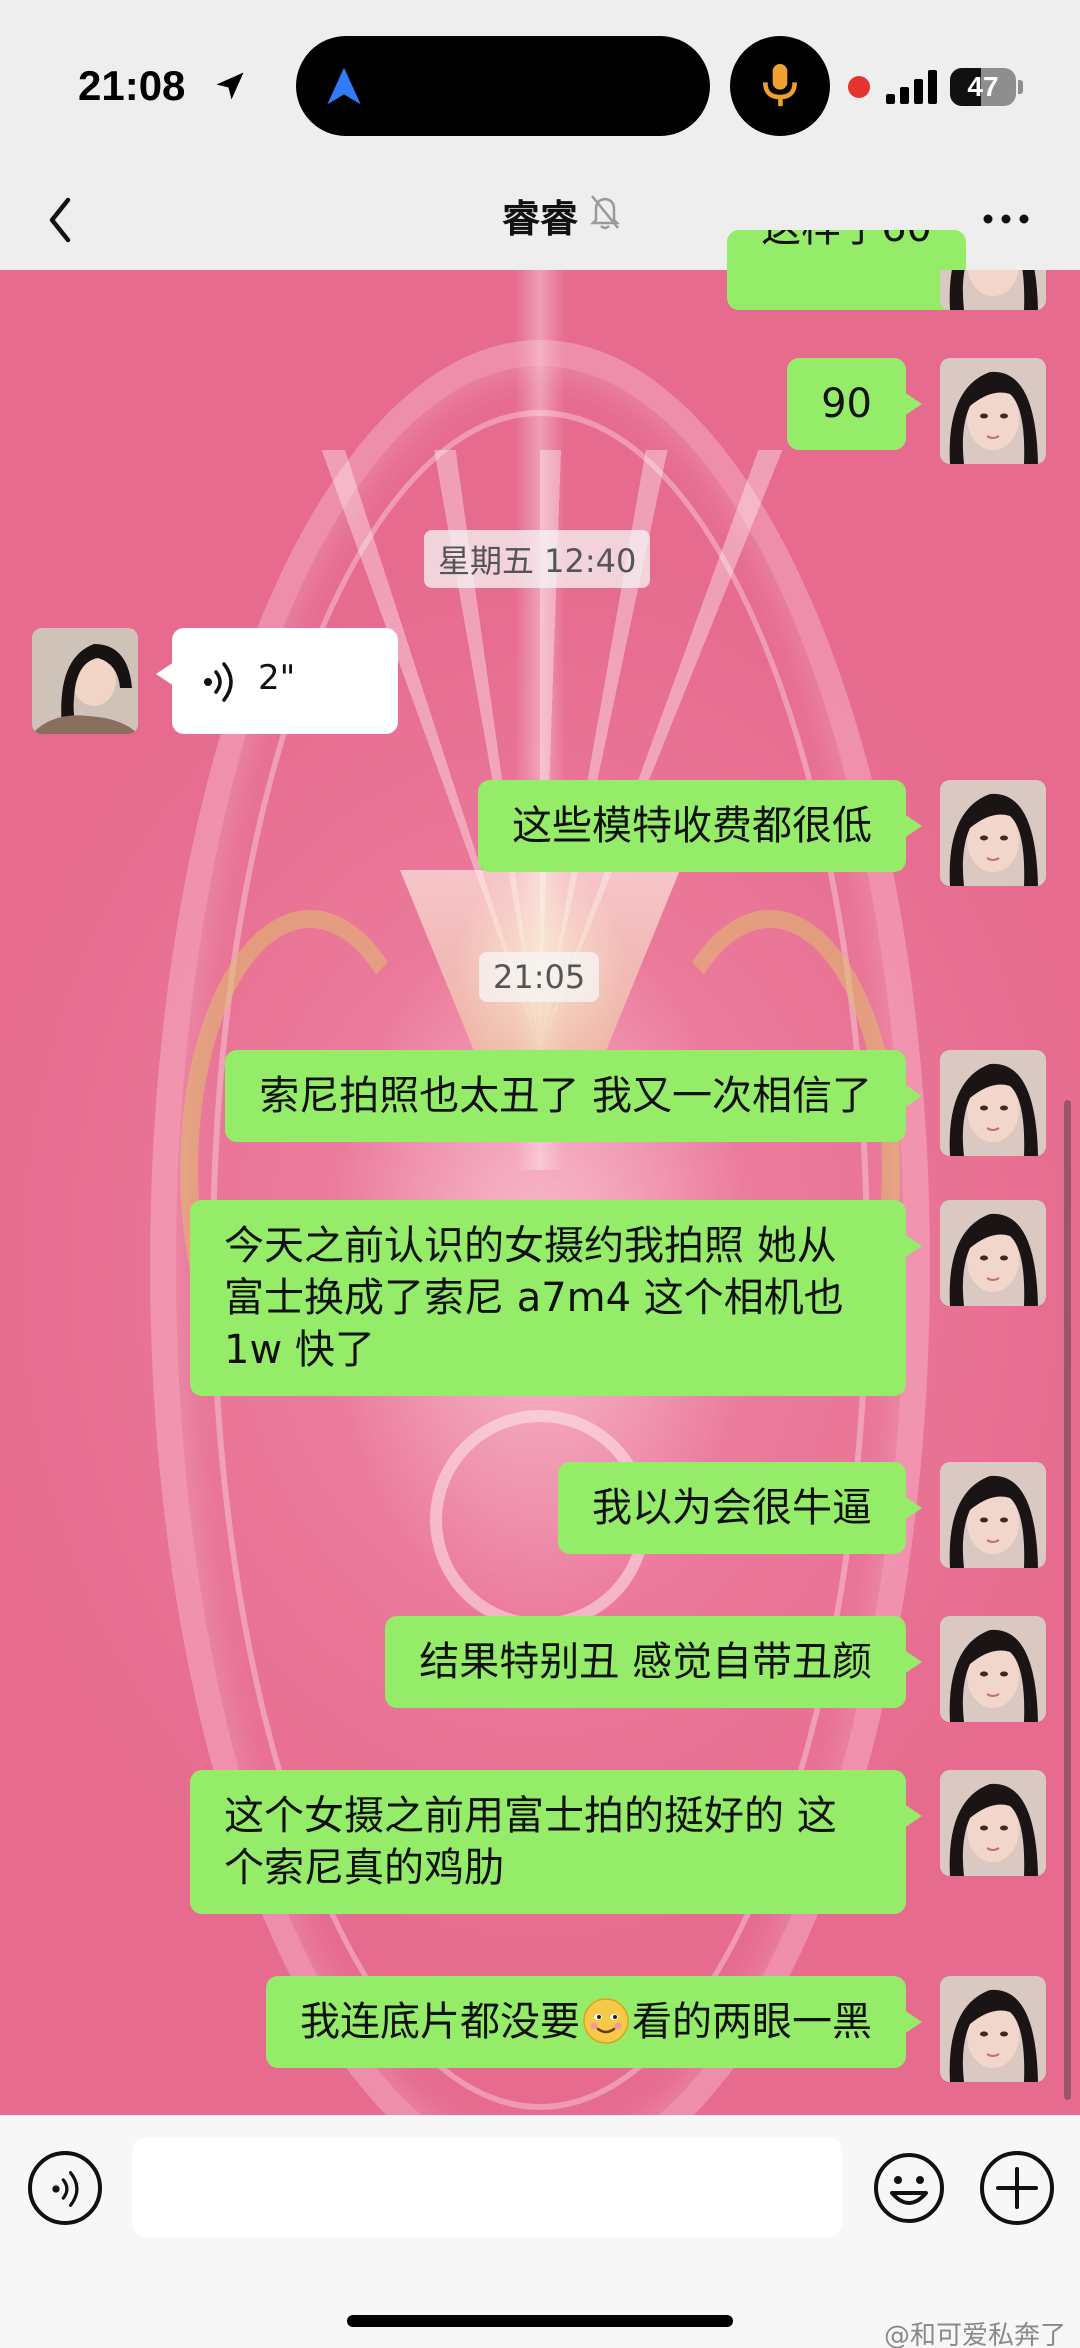 The height and width of the screenshot is (2348, 1080). I want to click on voice-message-bubble: 2", so click(277, 681).